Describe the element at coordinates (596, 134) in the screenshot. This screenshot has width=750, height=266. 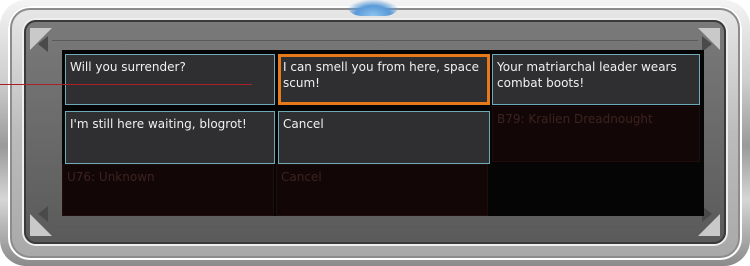
I see `target-label-ghost: B79: Kralien Dreadnought` at that location.